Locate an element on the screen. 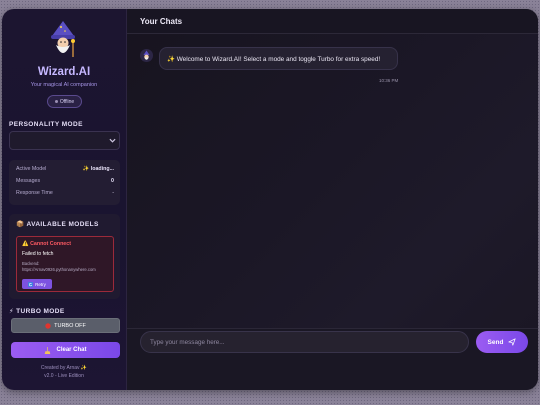  turbo-button-label: TURBO OFF is located at coordinates (70, 325).